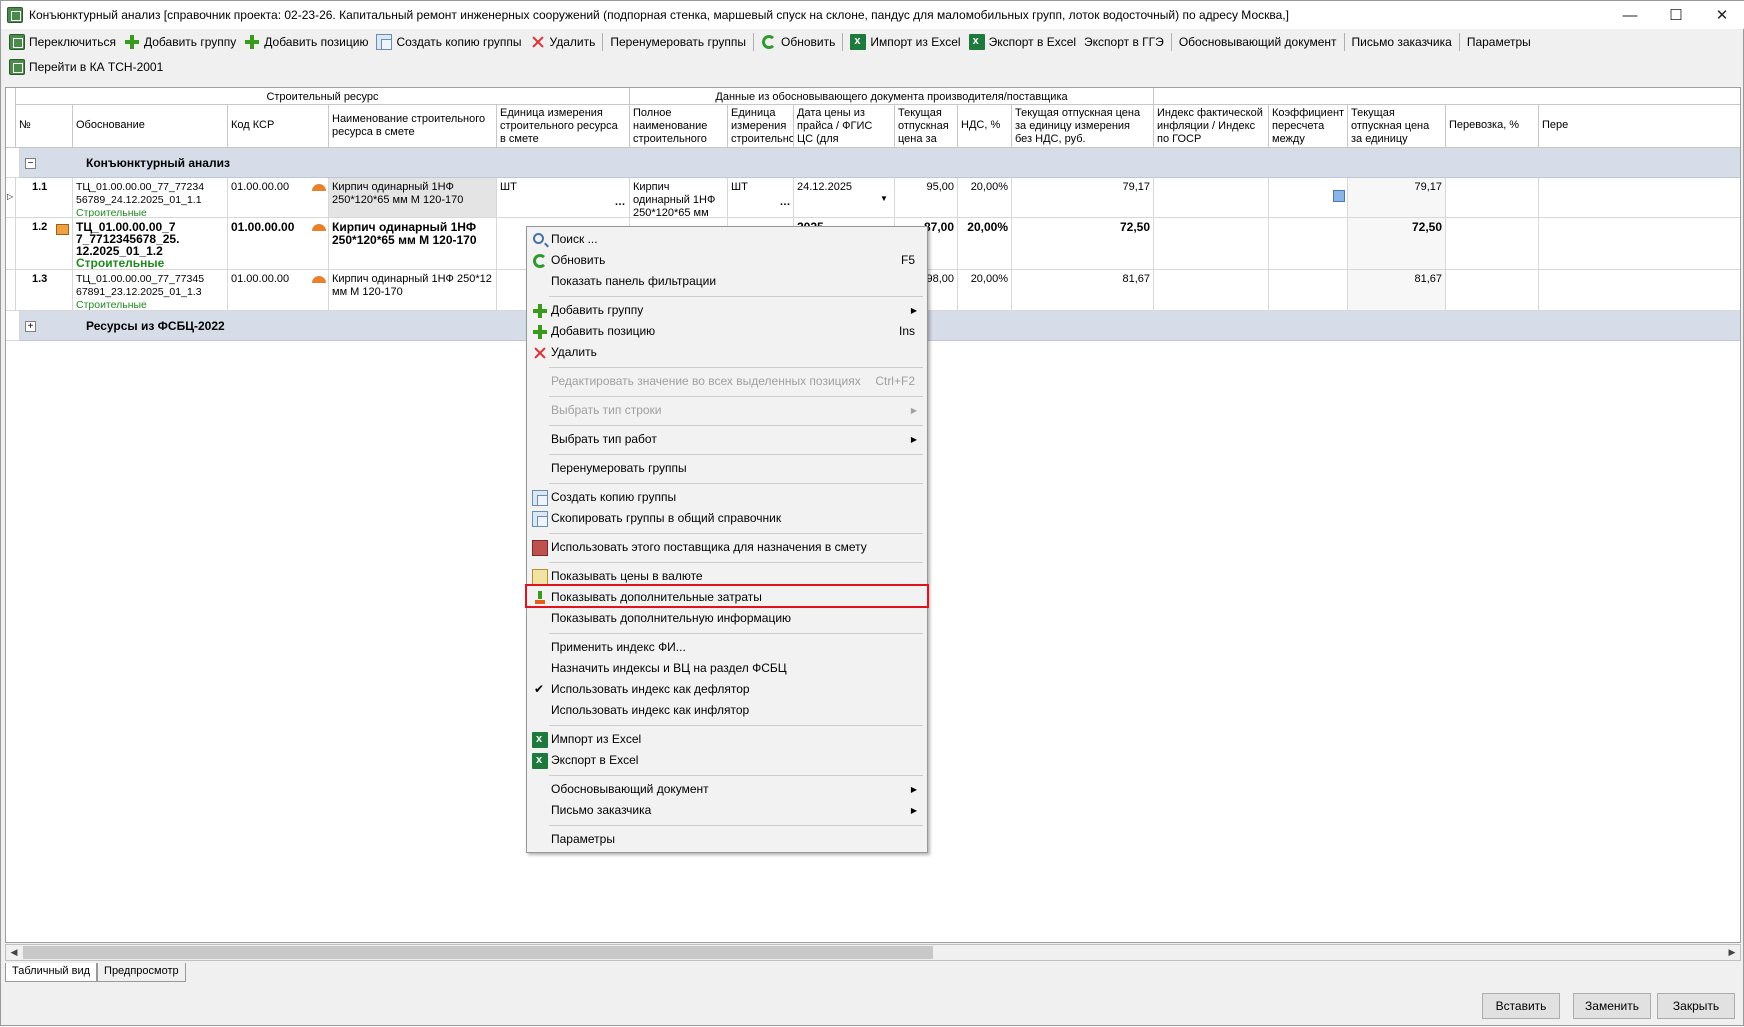 The width and height of the screenshot is (1744, 1027). What do you see at coordinates (727, 352) in the screenshot?
I see `menu-item-delete: Удалить` at bounding box center [727, 352].